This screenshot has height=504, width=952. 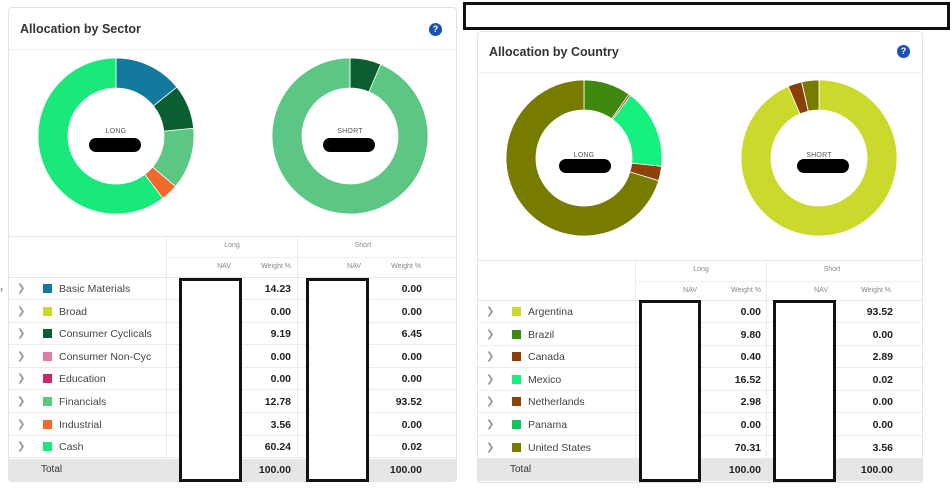 What do you see at coordinates (554, 52) in the screenshot?
I see `panel-title: Allocation by Country` at bounding box center [554, 52].